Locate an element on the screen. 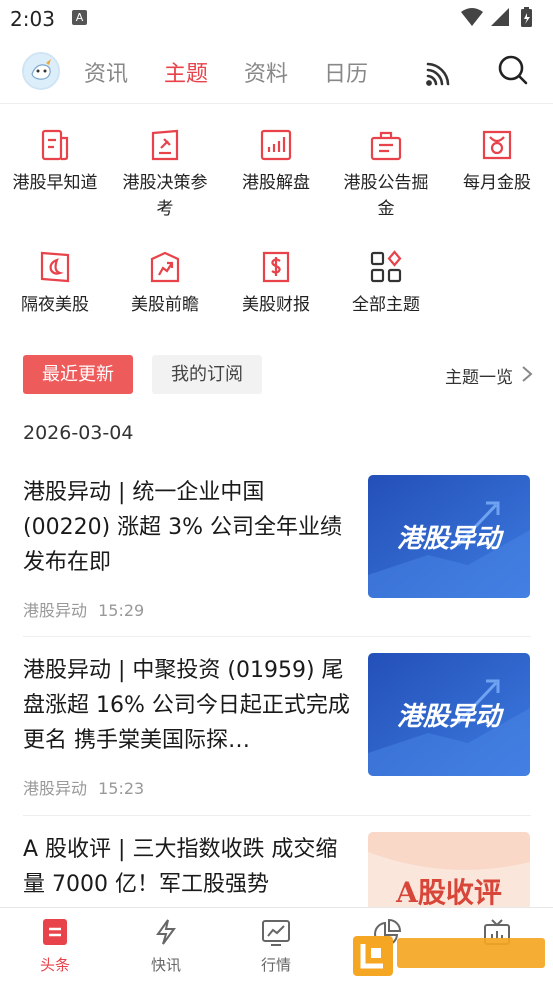  bar-chart-icon is located at coordinates (276, 145).